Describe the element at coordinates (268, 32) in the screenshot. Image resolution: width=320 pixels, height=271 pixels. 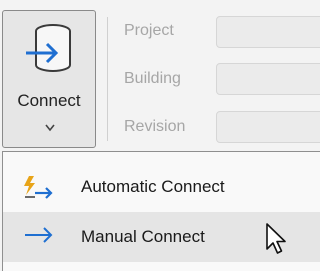
I see `project-field` at that location.